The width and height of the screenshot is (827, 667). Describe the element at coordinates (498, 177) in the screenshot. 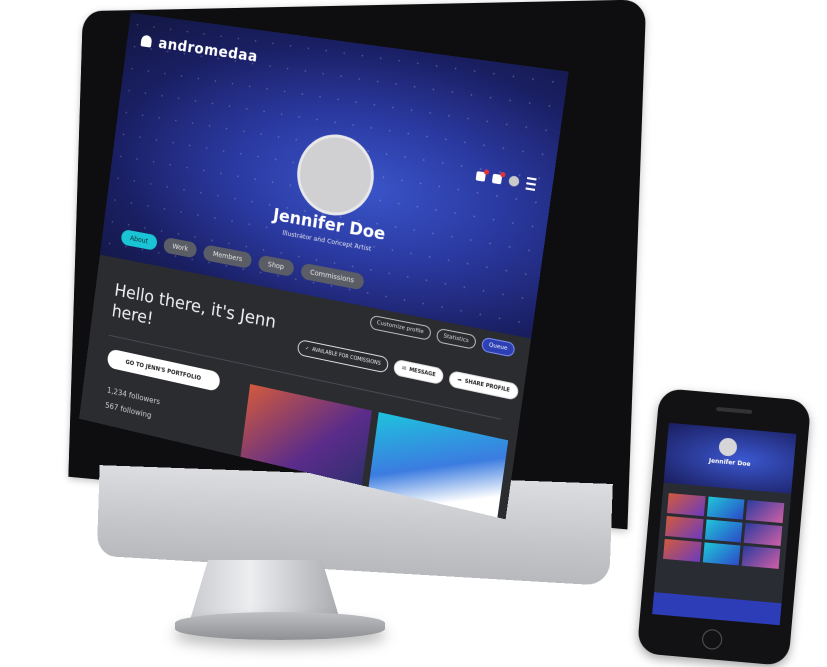

I see `inbox-icon` at that location.